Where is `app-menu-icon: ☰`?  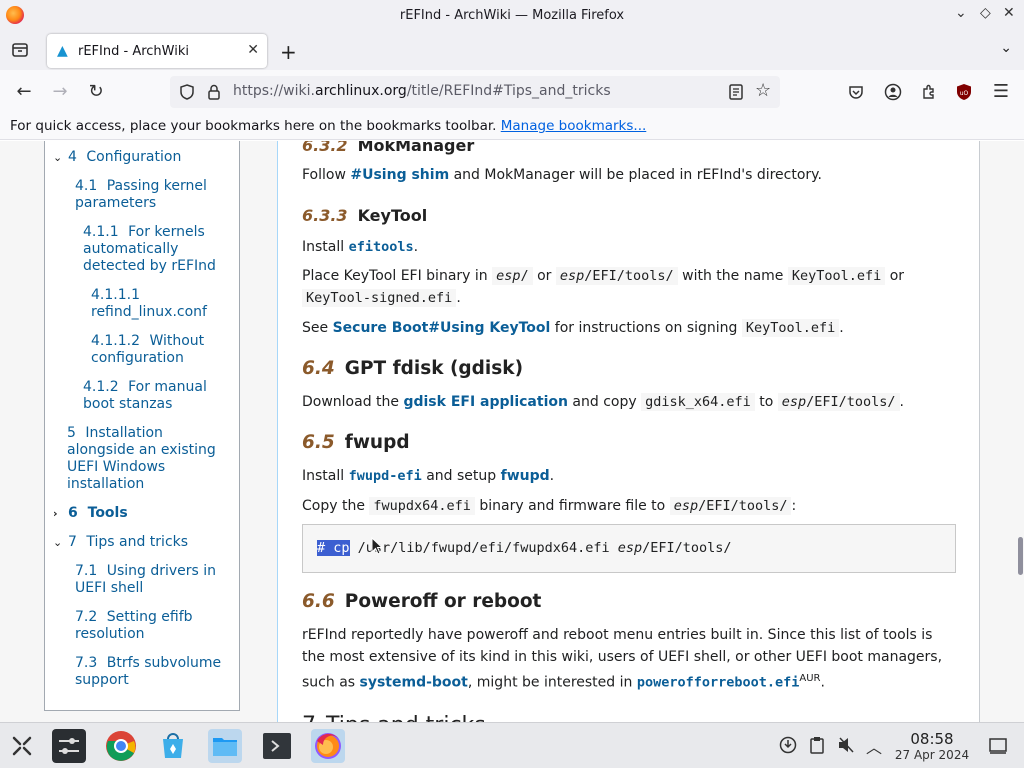
app-menu-icon: ☰ is located at coordinates (1001, 92).